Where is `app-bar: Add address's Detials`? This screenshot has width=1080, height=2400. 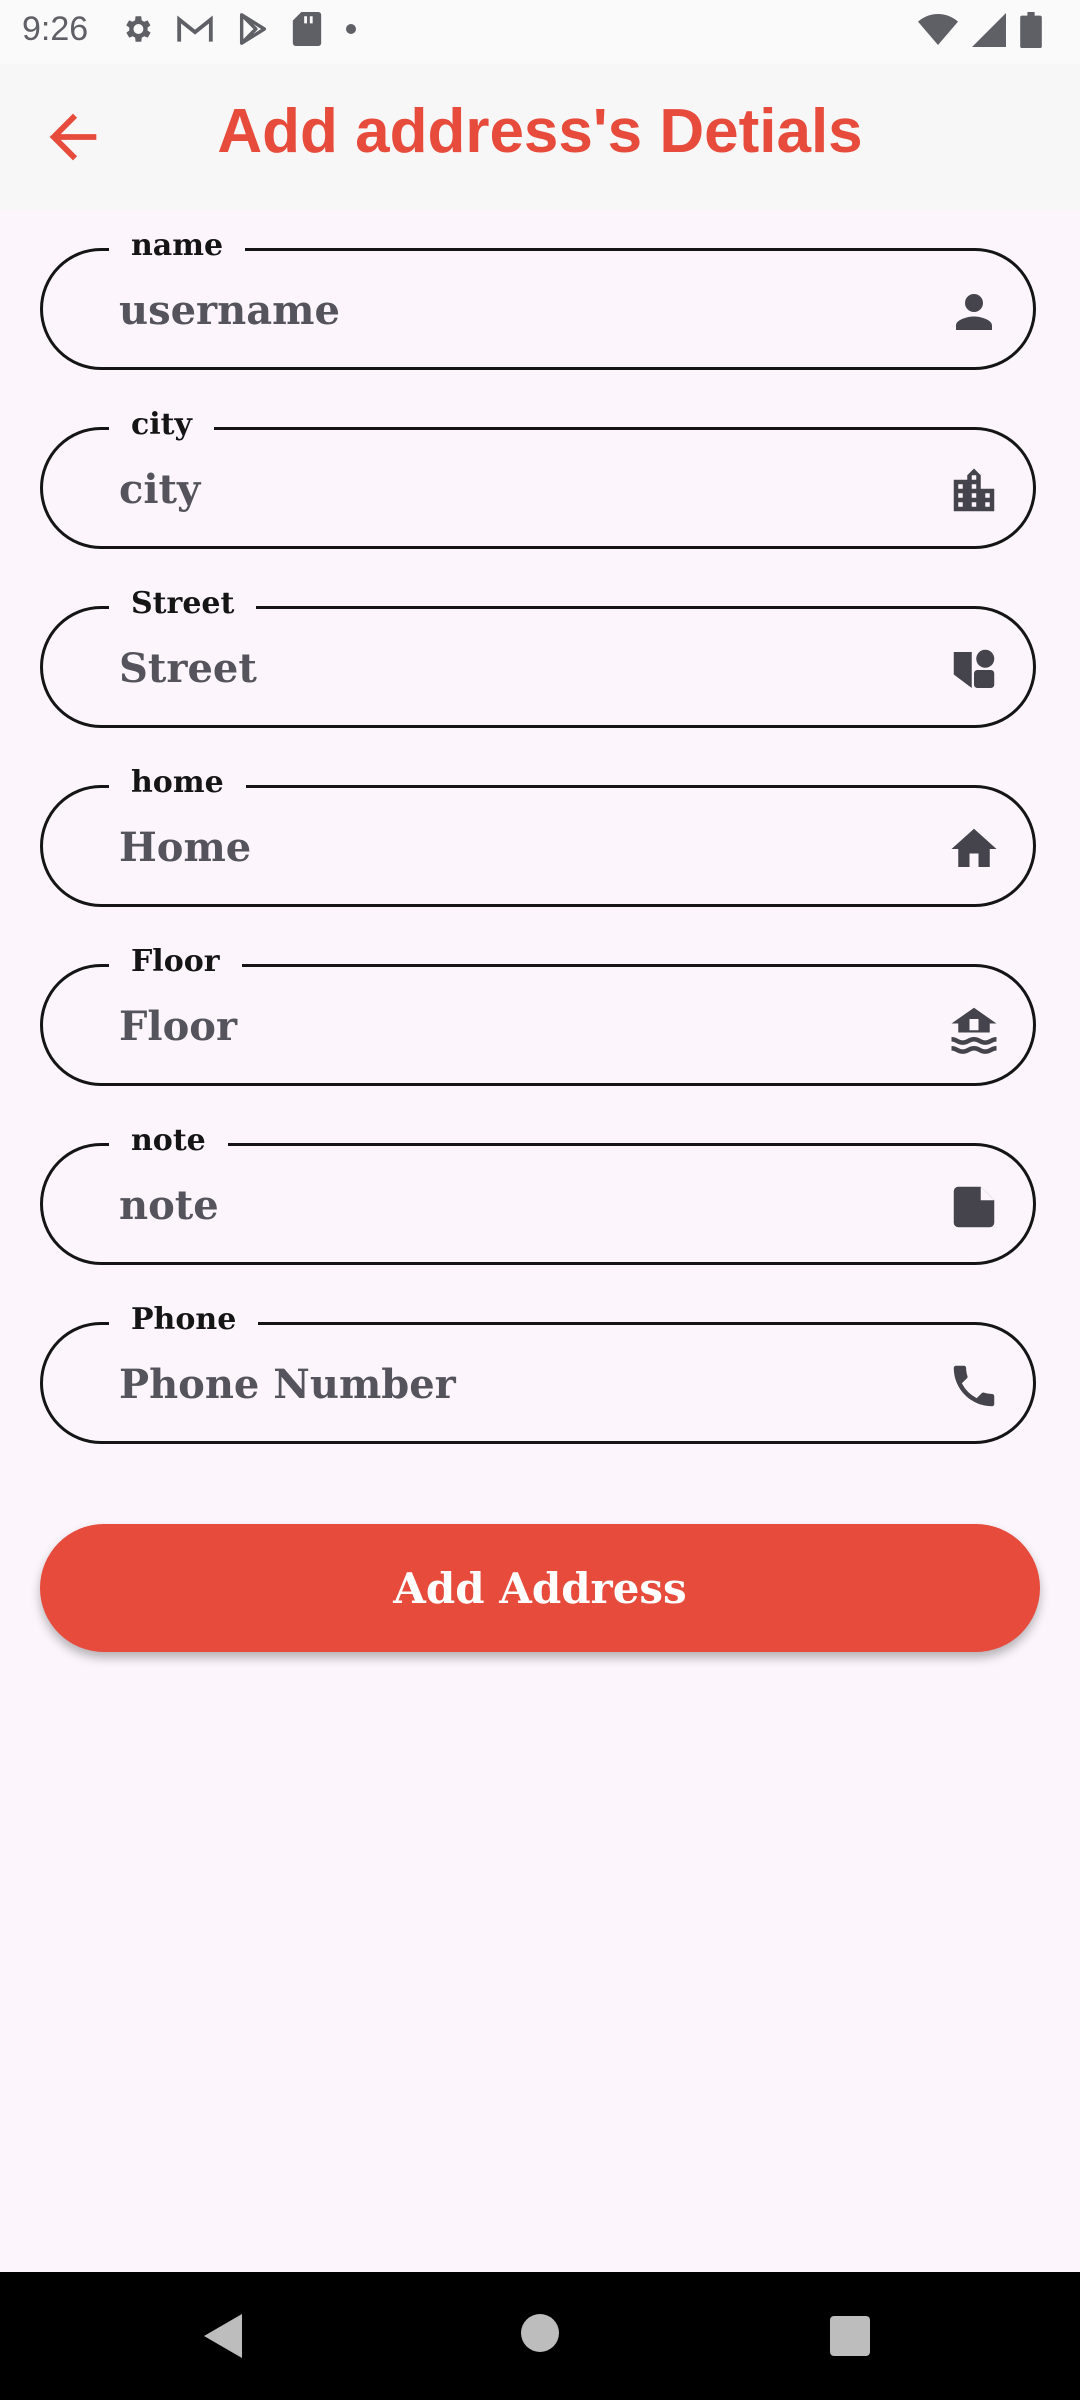 app-bar: Add address's Detials is located at coordinates (540, 137).